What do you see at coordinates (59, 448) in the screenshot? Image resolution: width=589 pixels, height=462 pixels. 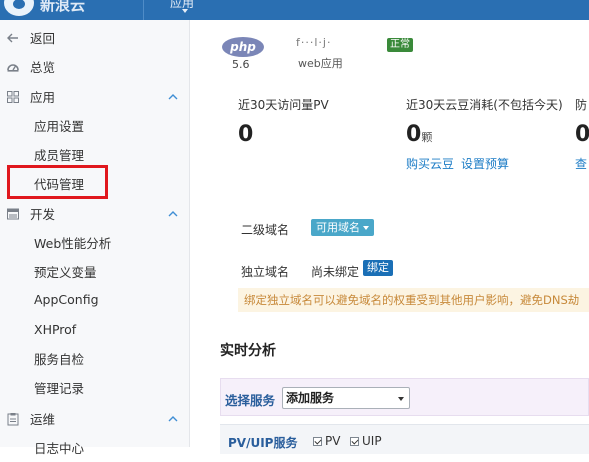 I see `sidebar-item-label: 日志中心` at bounding box center [59, 448].